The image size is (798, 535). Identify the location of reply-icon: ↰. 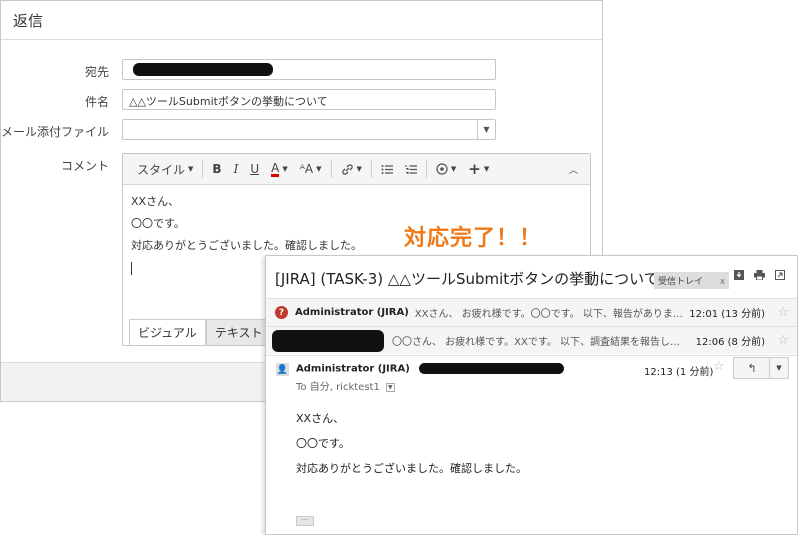
(752, 368).